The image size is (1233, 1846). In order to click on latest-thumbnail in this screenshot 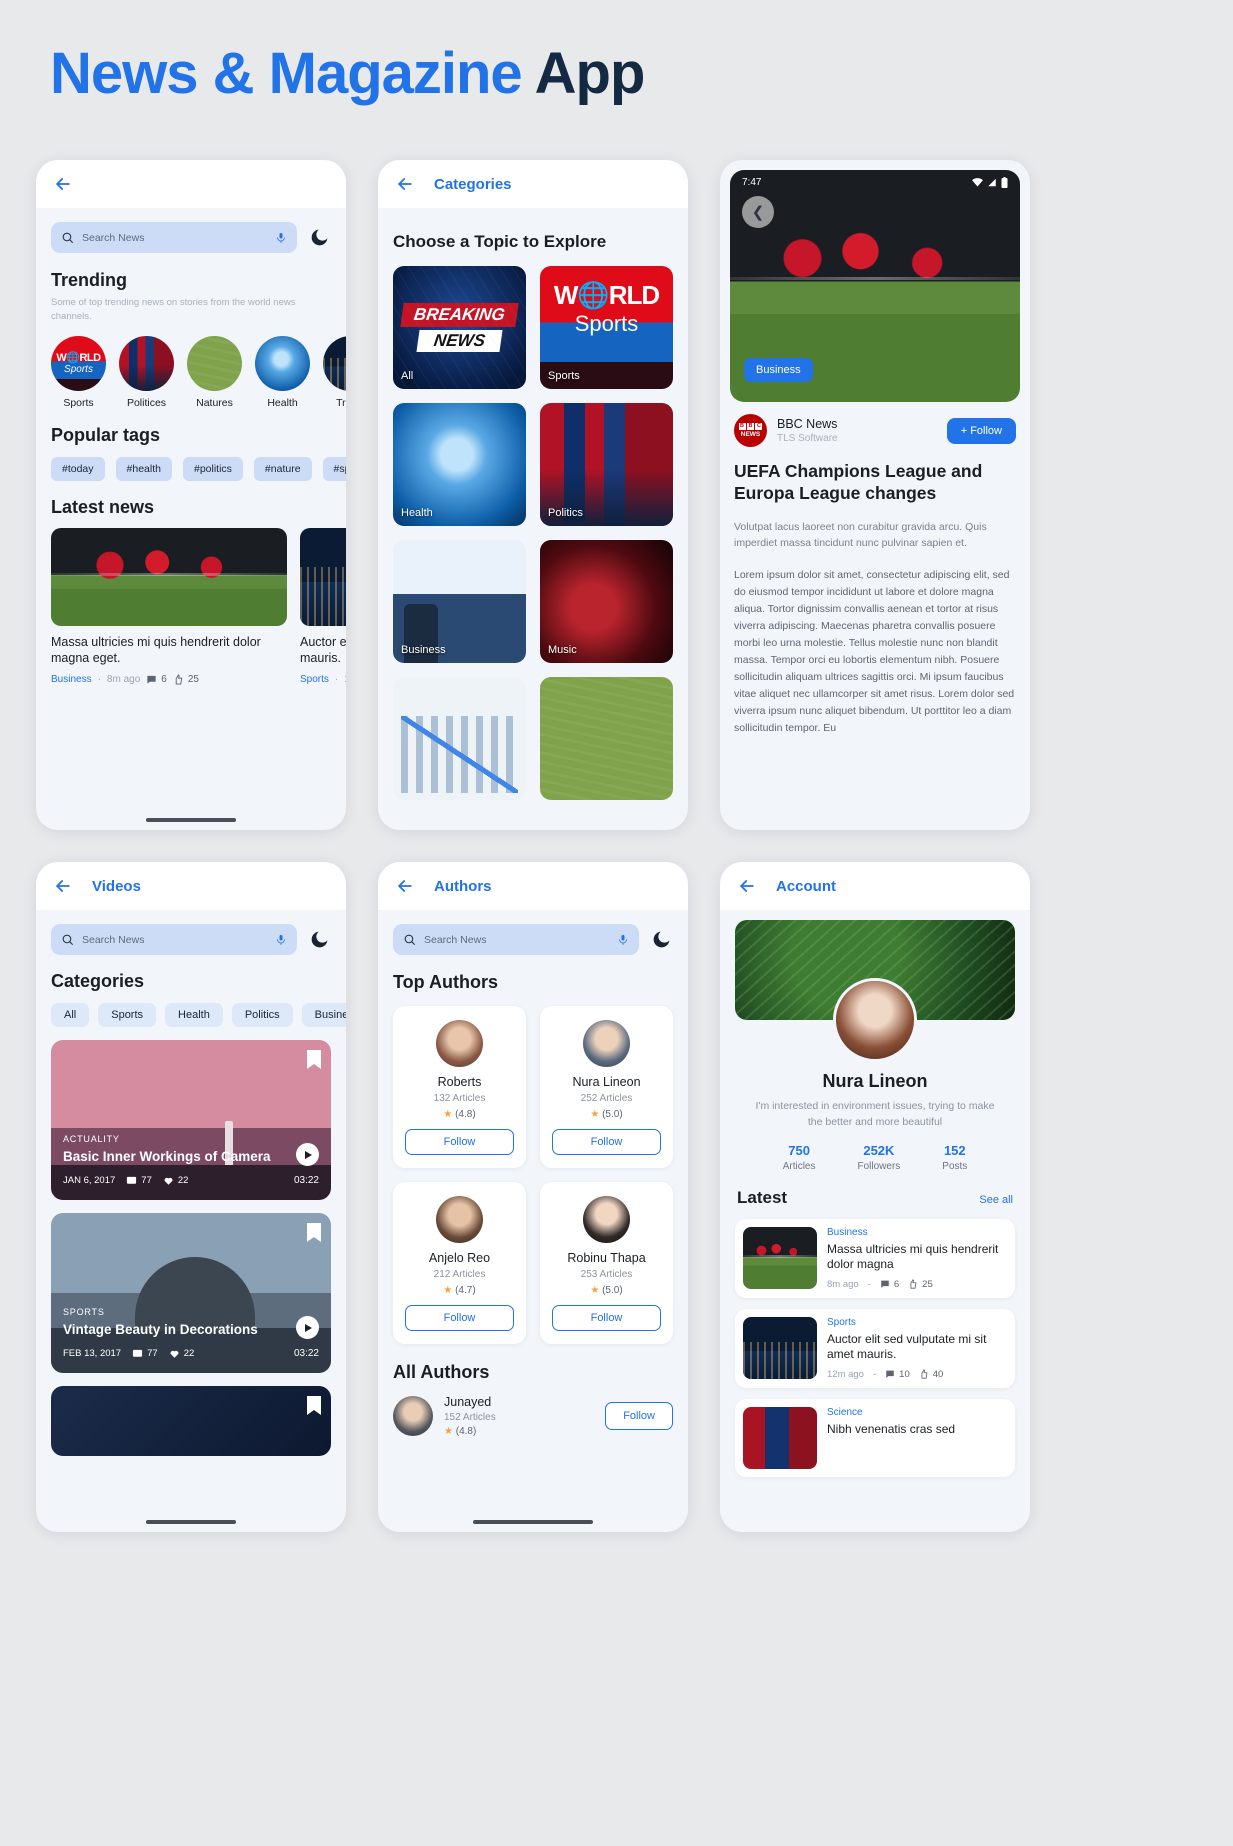, I will do `click(780, 1437)`.